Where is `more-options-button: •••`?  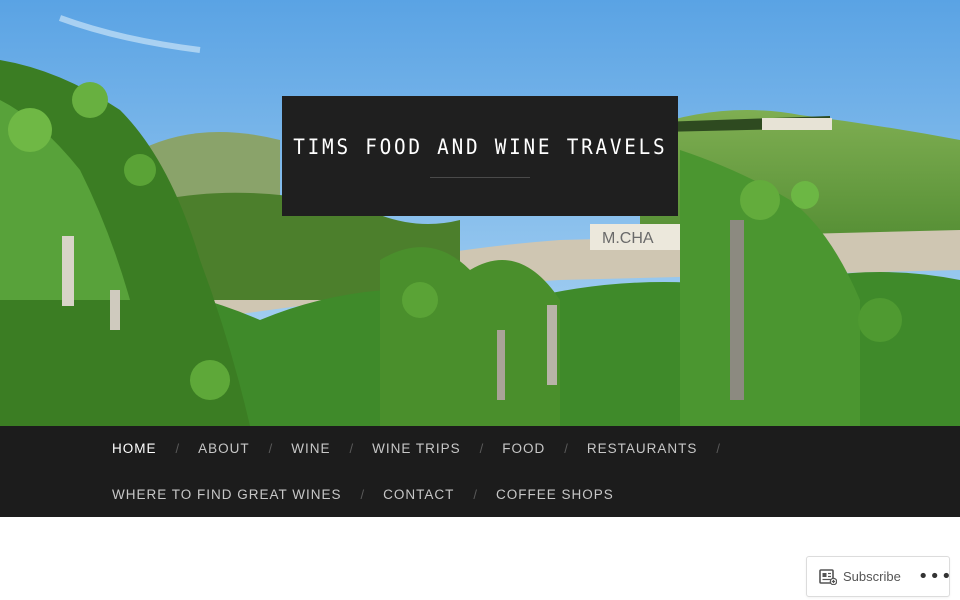 more-options-button: ••• is located at coordinates (935, 576).